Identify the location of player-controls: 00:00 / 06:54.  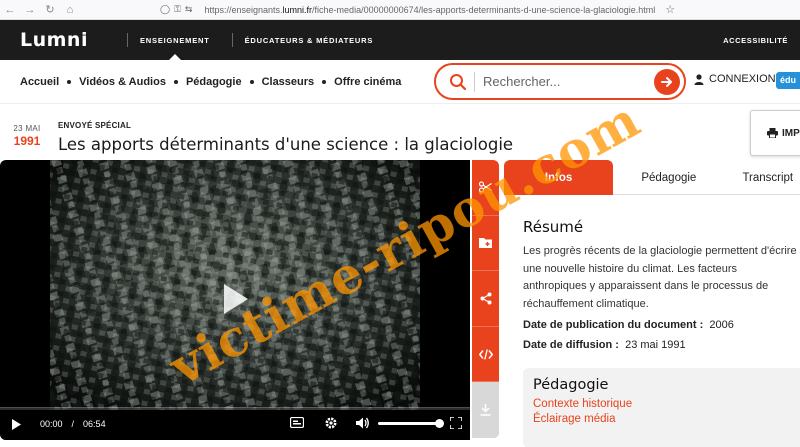
(235, 424).